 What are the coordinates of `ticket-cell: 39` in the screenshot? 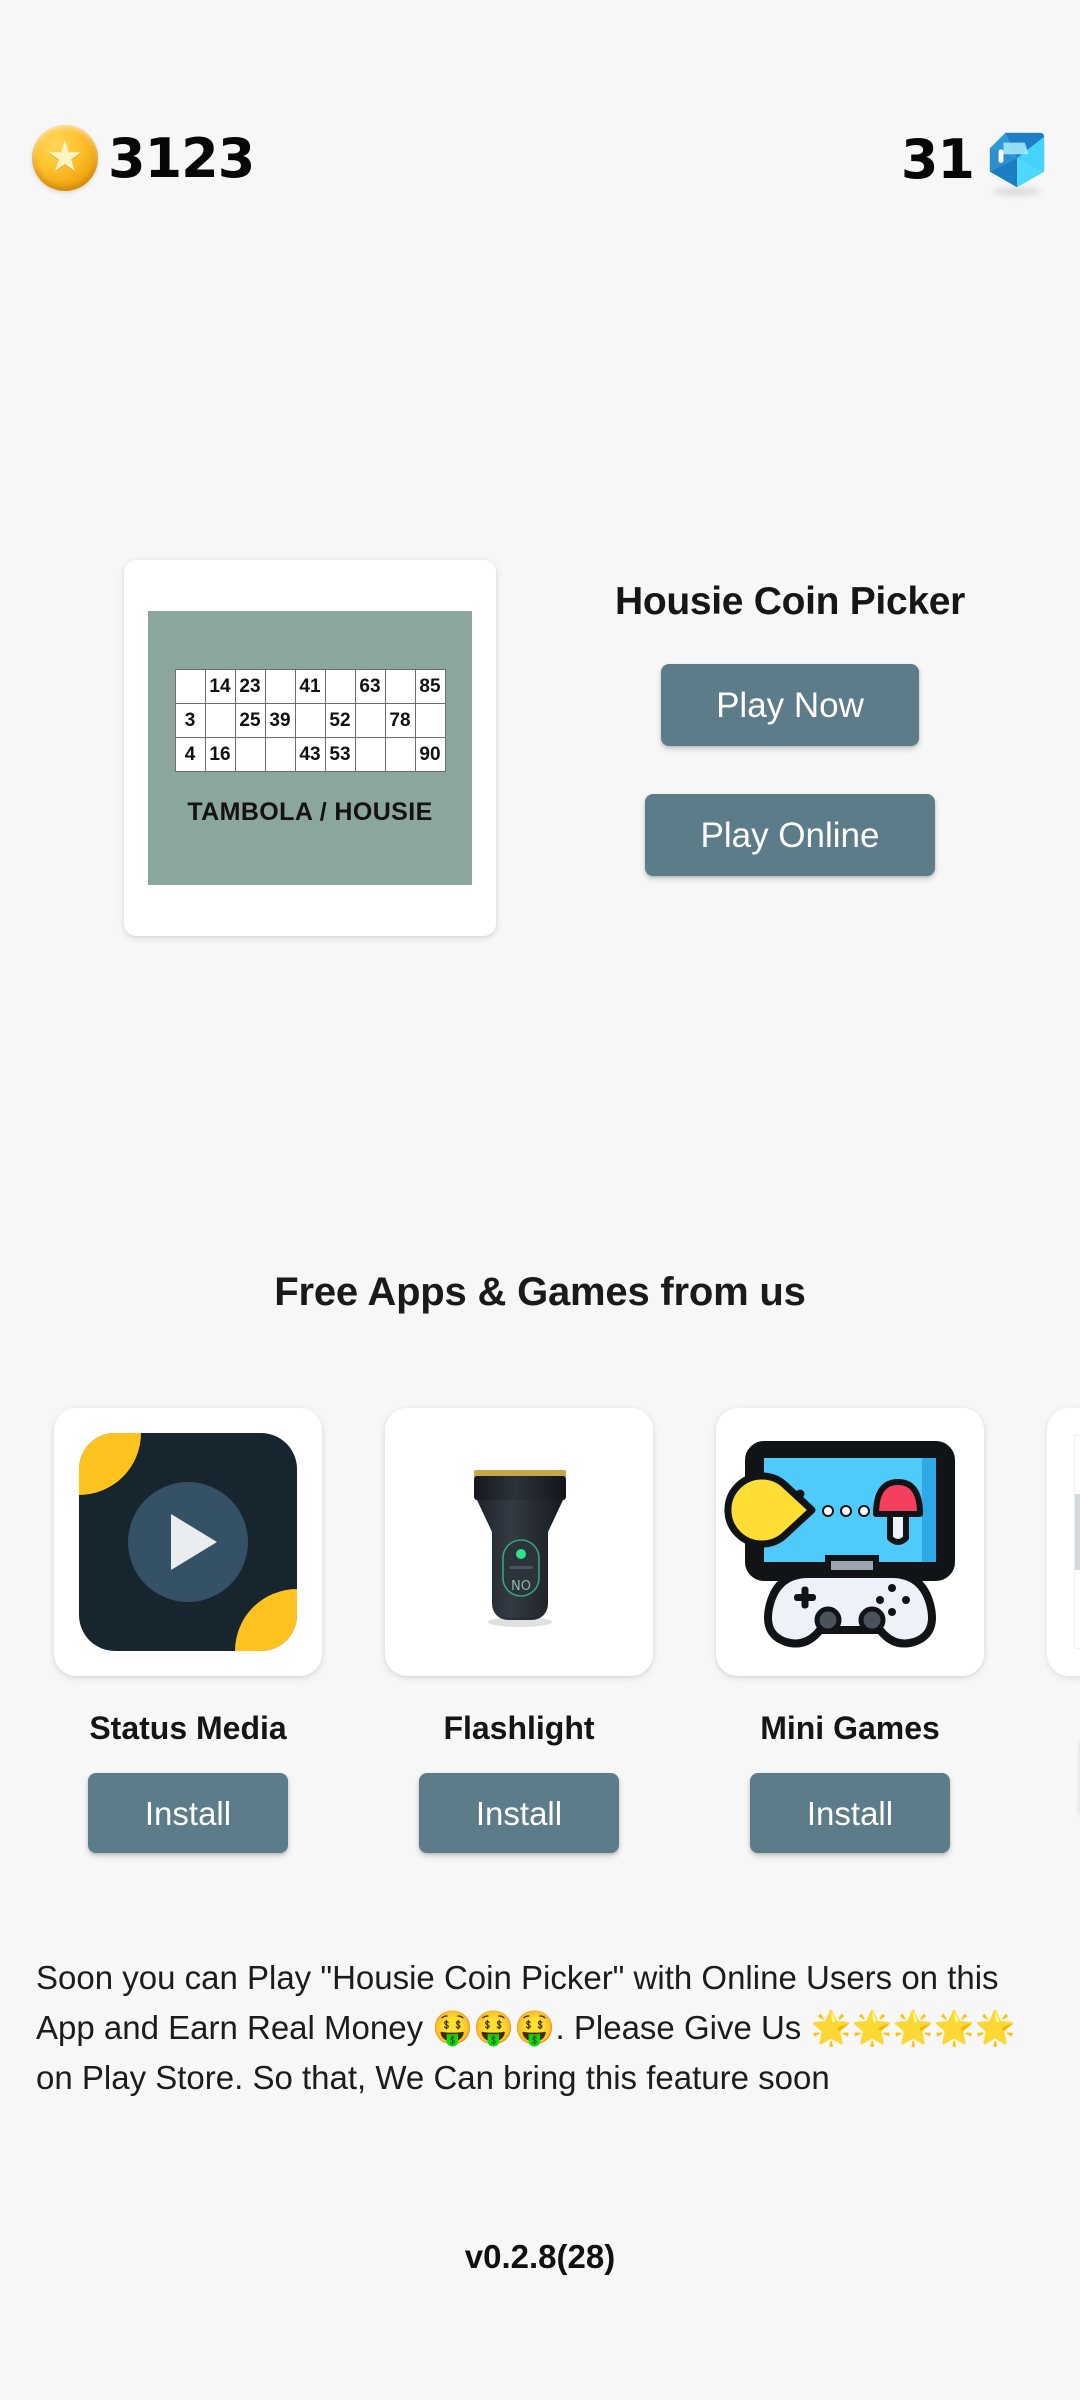 It's located at (280, 721).